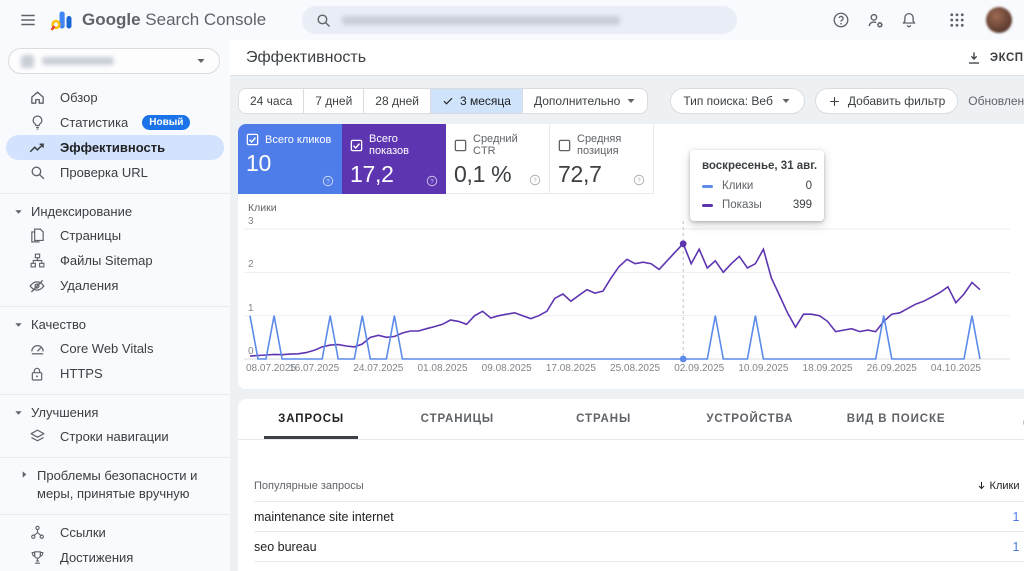 The height and width of the screenshot is (571, 1024). Describe the element at coordinates (955, 368) in the screenshot. I see `x-axis-tick: 04.10.2025` at that location.